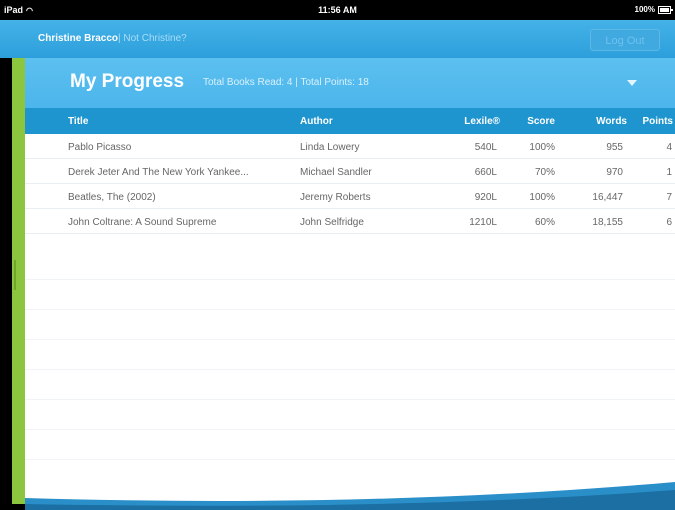 The width and height of the screenshot is (675, 510). What do you see at coordinates (112, 197) in the screenshot?
I see `cell-title: Beatles, The (2002)` at bounding box center [112, 197].